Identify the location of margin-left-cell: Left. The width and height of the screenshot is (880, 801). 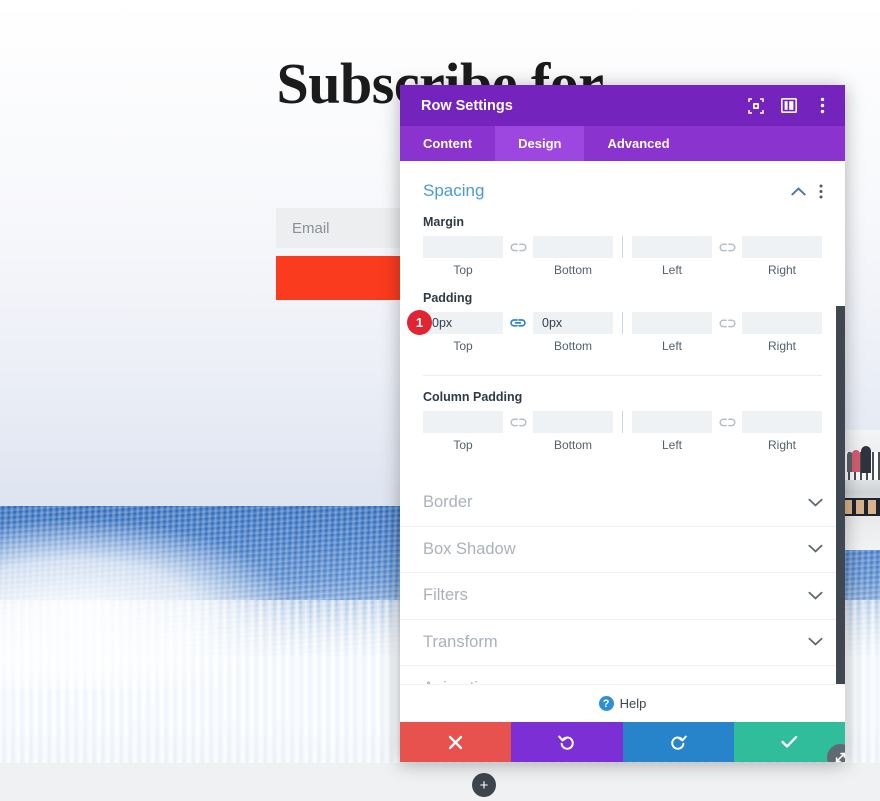
(672, 256).